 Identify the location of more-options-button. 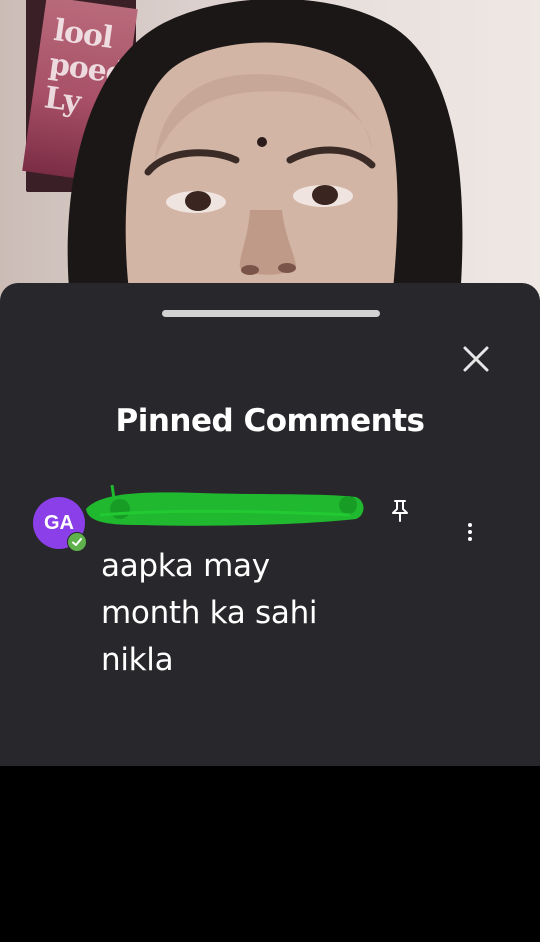
(470, 532).